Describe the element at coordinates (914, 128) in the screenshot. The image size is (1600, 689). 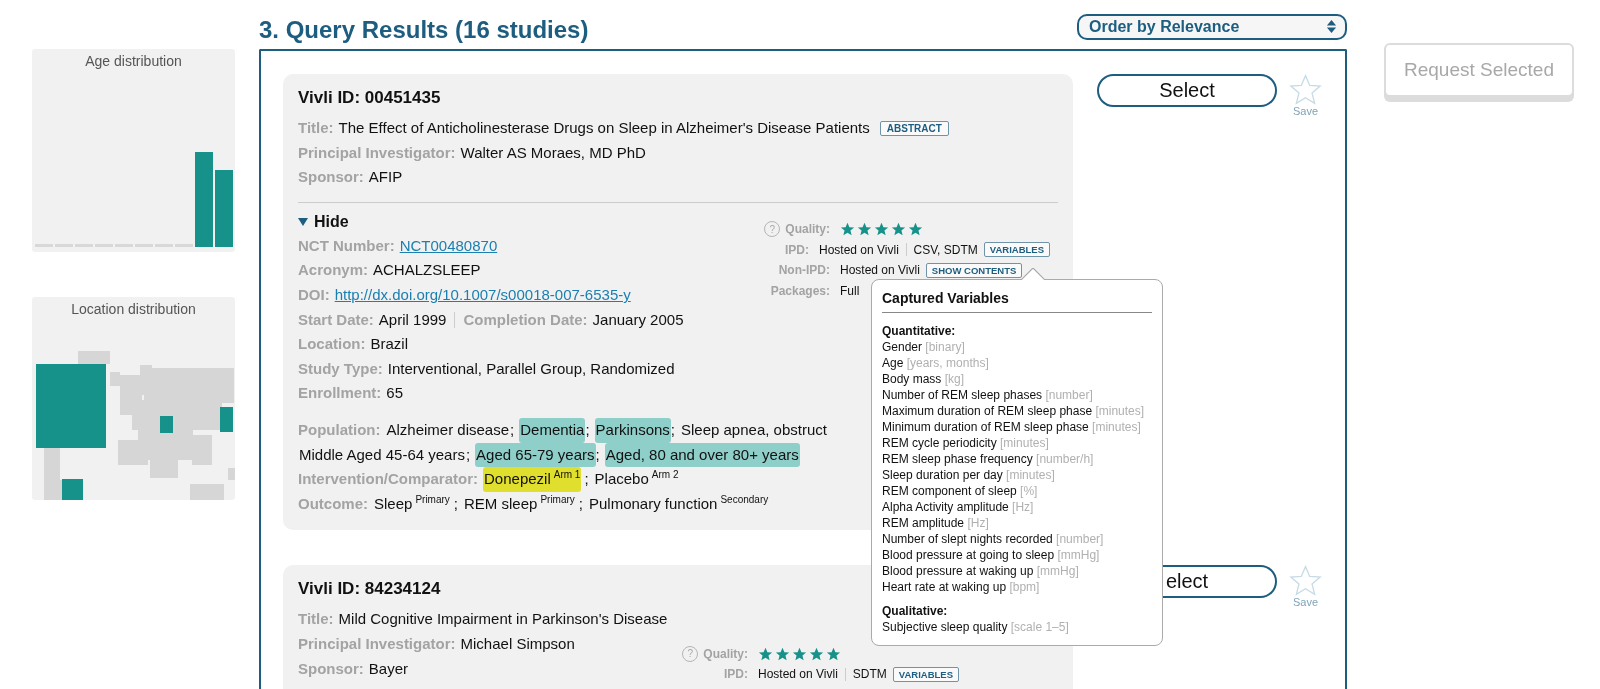
I see `abstract-button: ABSTRACT` at that location.